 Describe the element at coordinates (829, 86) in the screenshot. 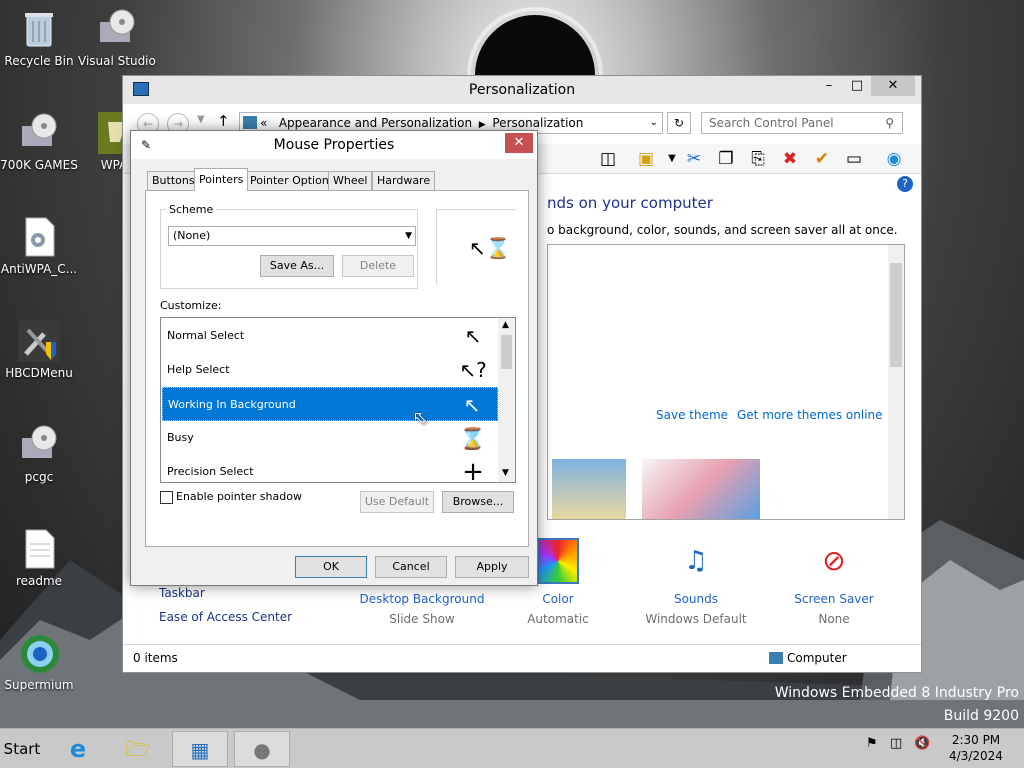

I see `minimize-button: –` at that location.